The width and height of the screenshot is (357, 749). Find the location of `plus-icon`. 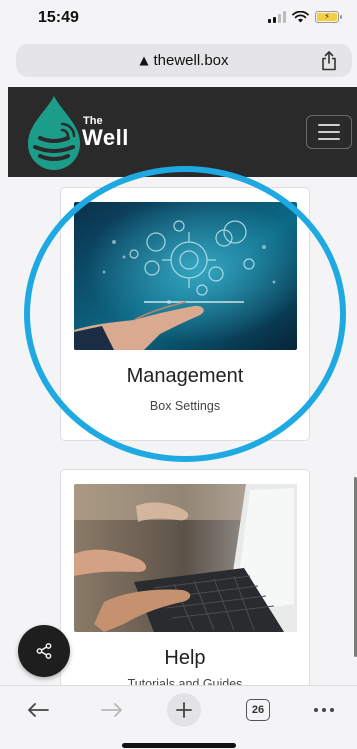

plus-icon is located at coordinates (184, 710).